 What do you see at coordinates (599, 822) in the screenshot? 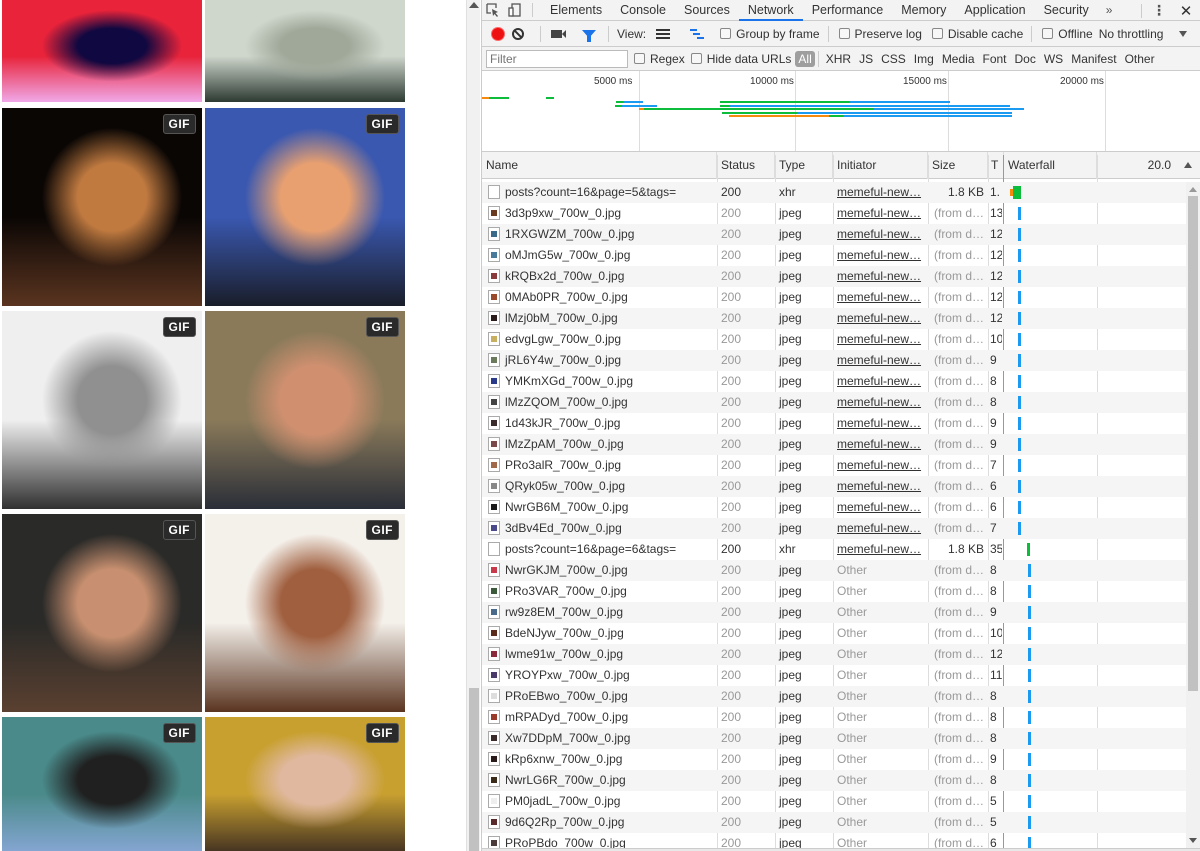
I see `request-name-cell: 9d6Q2Rp_700w_0.jpg` at bounding box center [599, 822].